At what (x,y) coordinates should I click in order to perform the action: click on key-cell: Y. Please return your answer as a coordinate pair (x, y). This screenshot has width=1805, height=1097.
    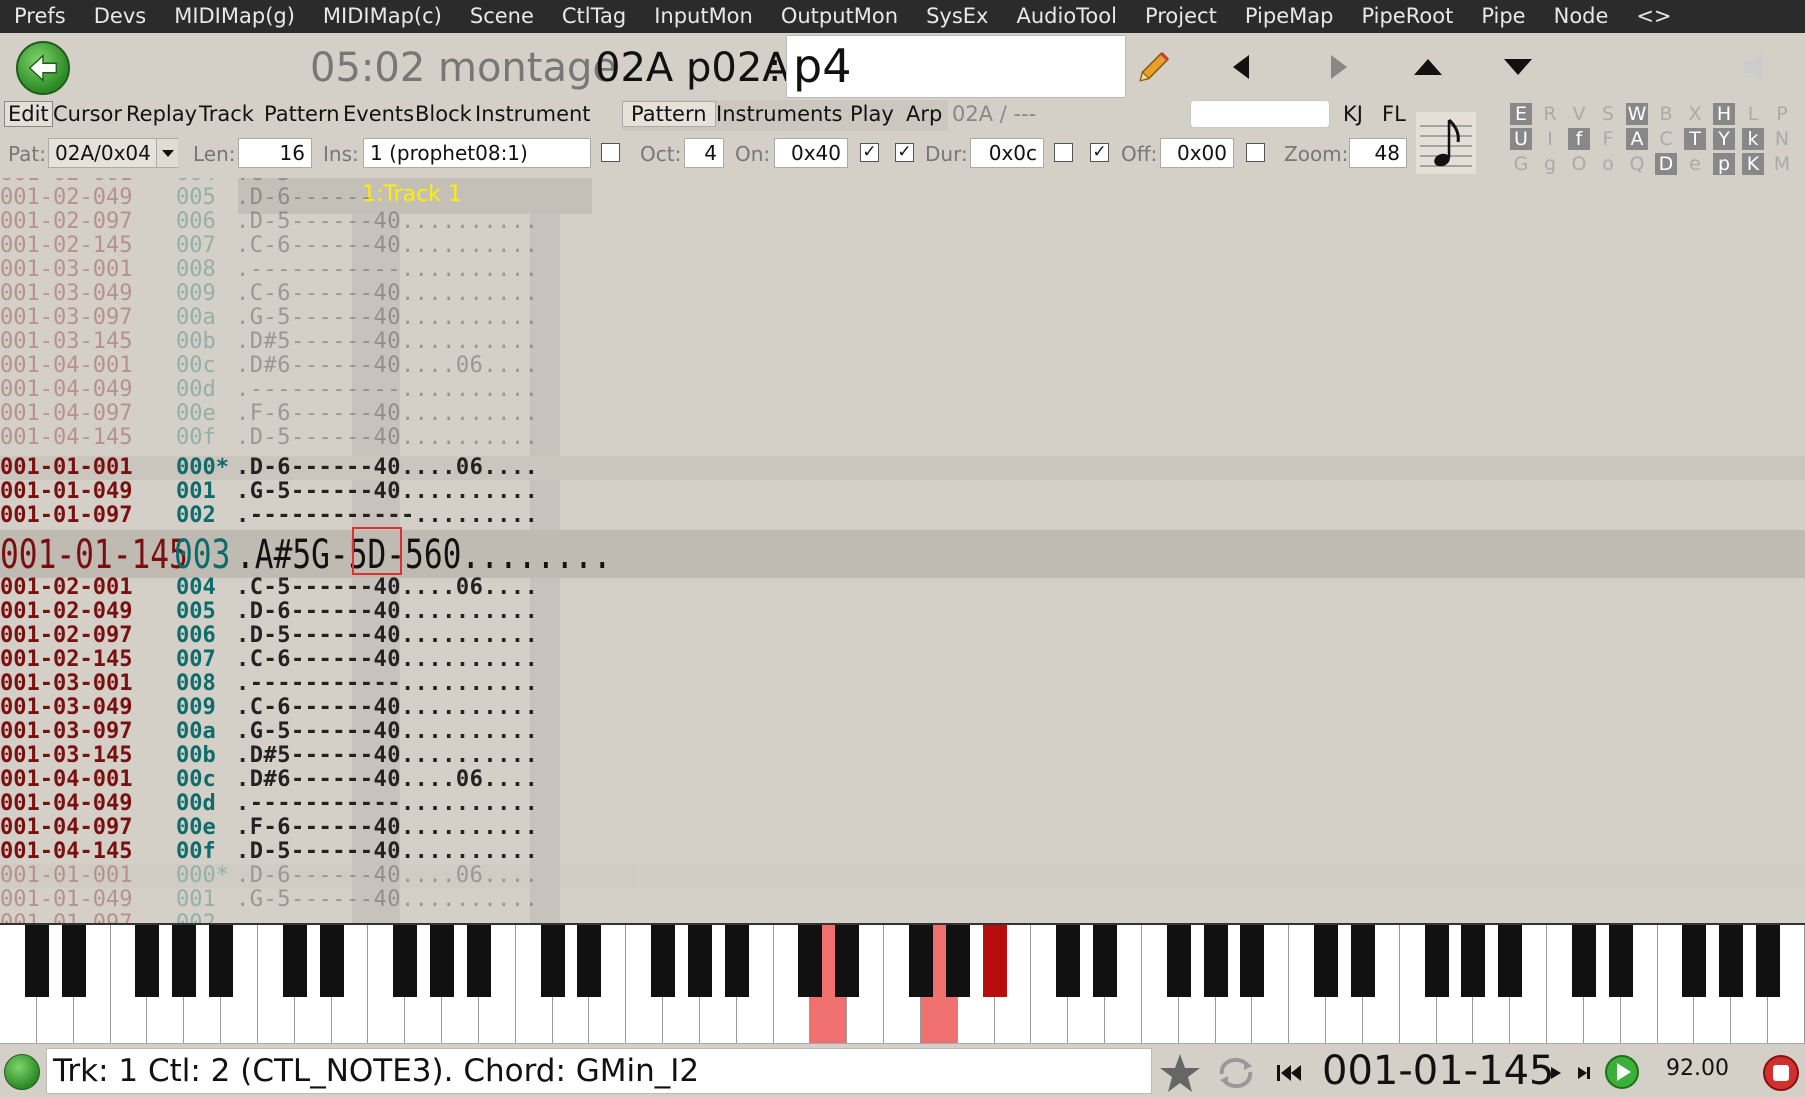
    Looking at the image, I should click on (1724, 139).